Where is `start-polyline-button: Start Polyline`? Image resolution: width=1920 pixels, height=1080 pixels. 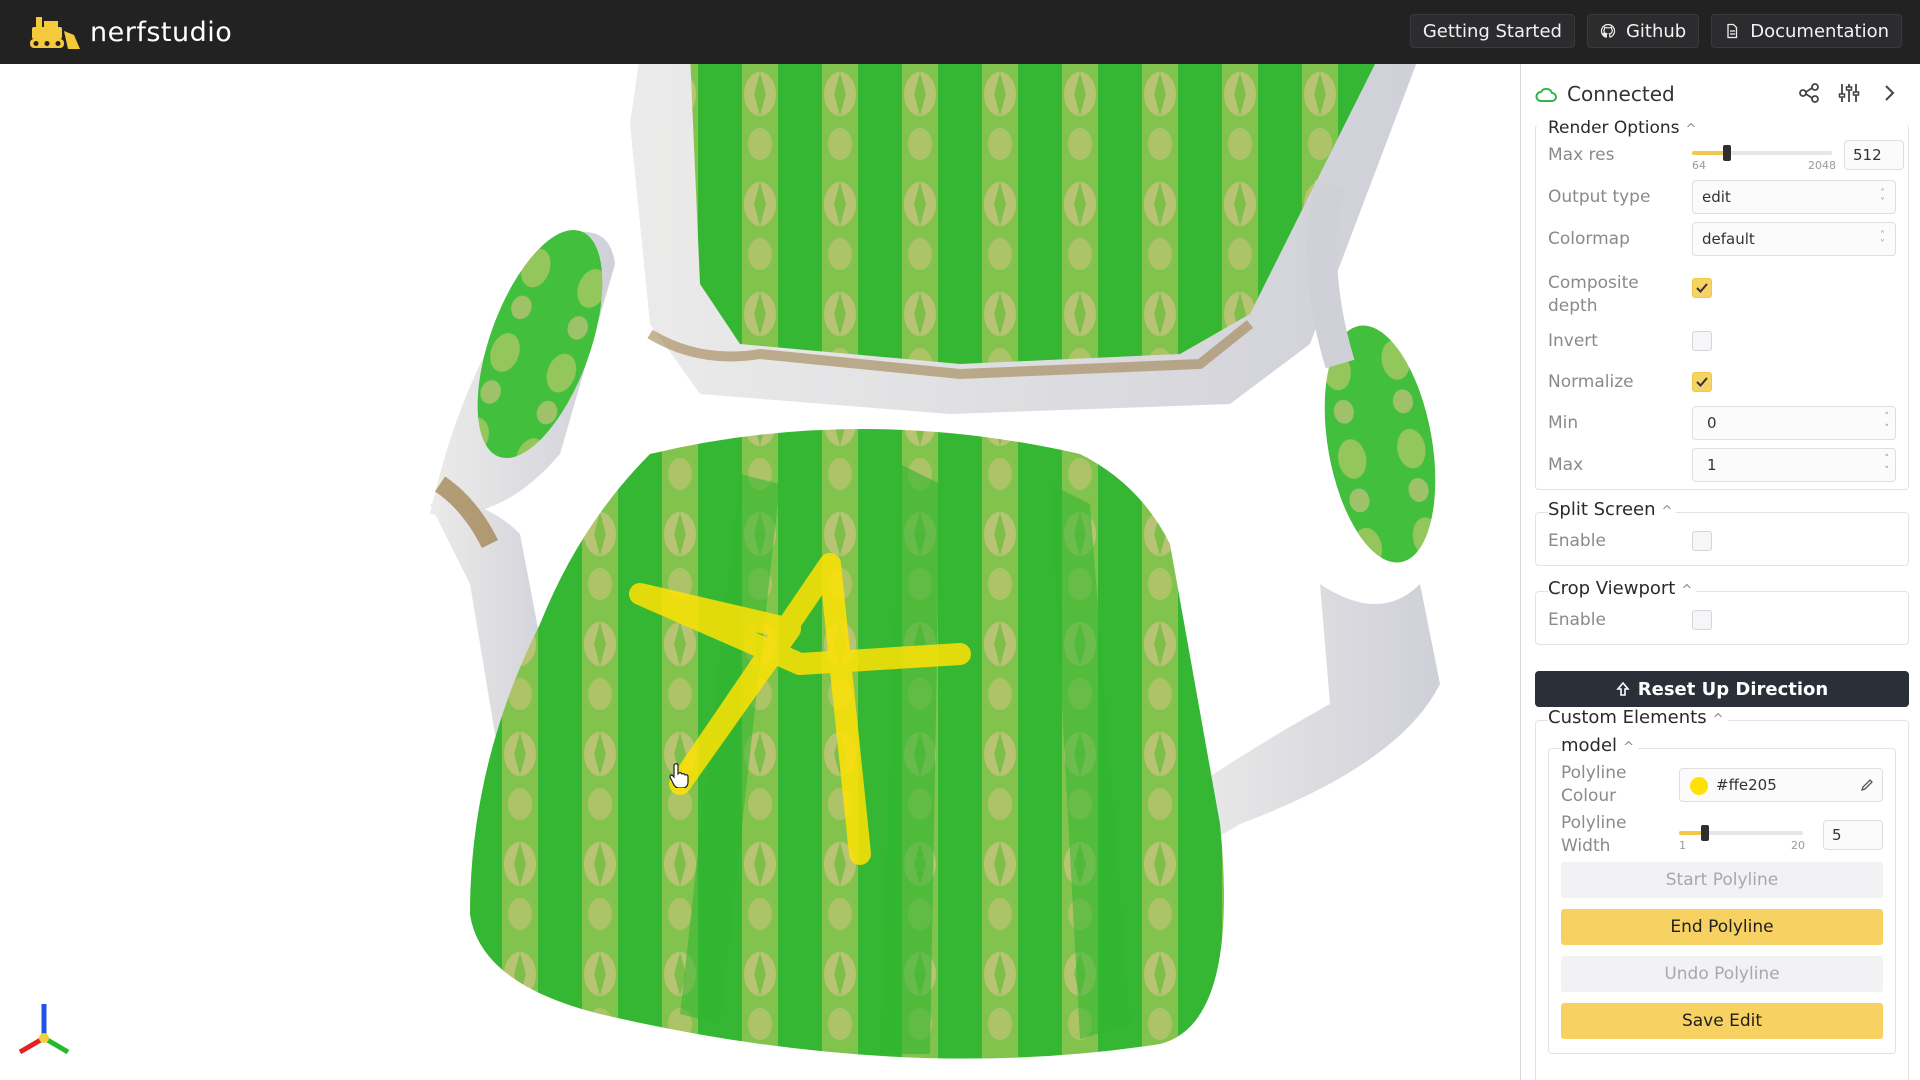 start-polyline-button: Start Polyline is located at coordinates (1722, 880).